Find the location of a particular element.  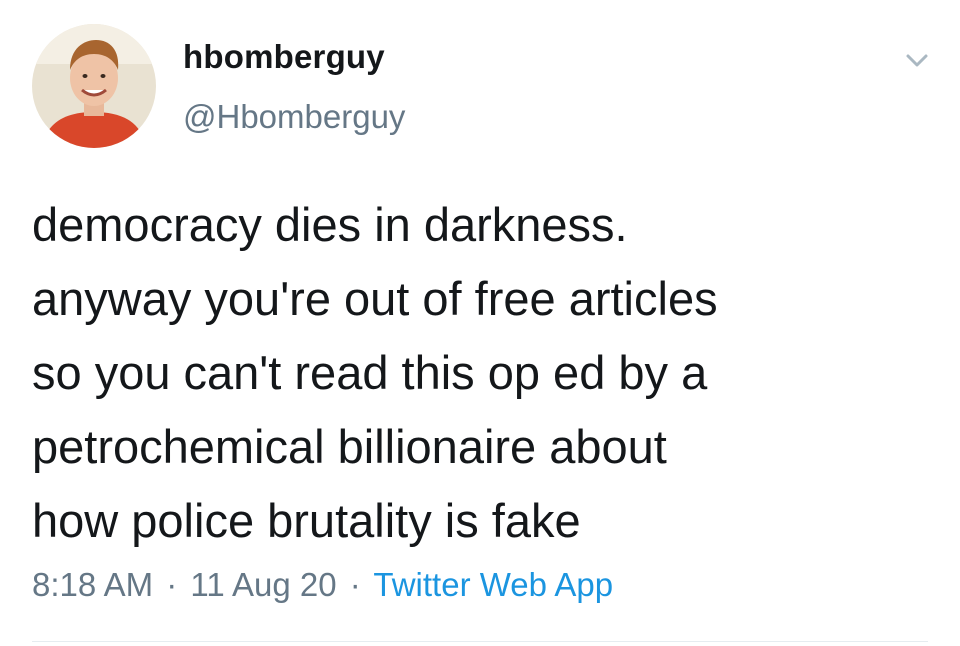

user-handle: @Hbomberguy is located at coordinates (294, 117).